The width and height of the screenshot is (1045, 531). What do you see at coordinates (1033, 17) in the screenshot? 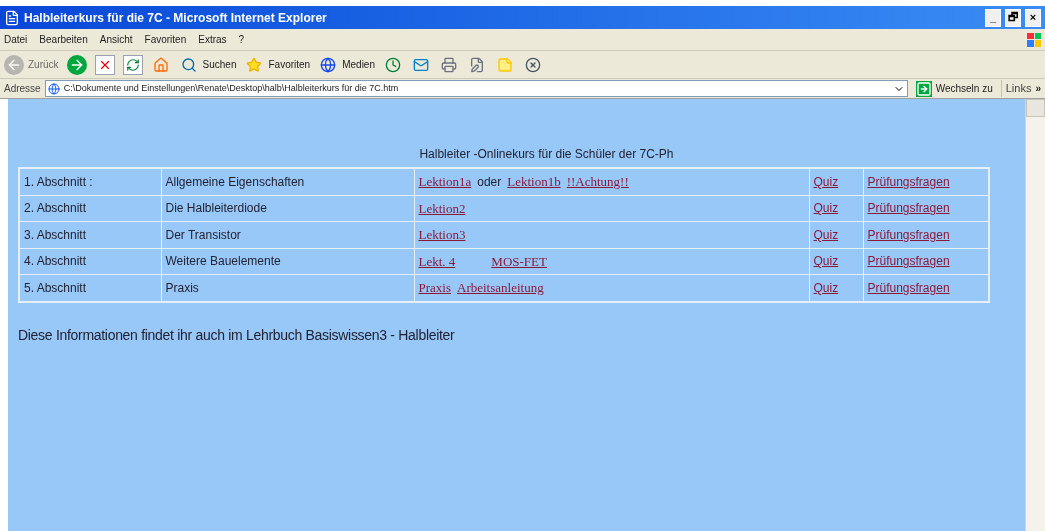
I see `close-button: ×` at bounding box center [1033, 17].